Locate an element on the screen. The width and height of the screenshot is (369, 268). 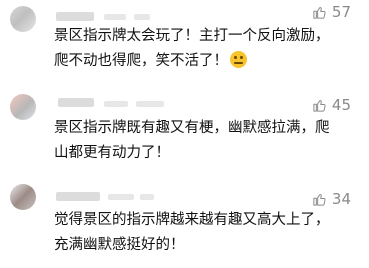
comment-line: 充满幽默感挺好的！ is located at coordinates (119, 245).